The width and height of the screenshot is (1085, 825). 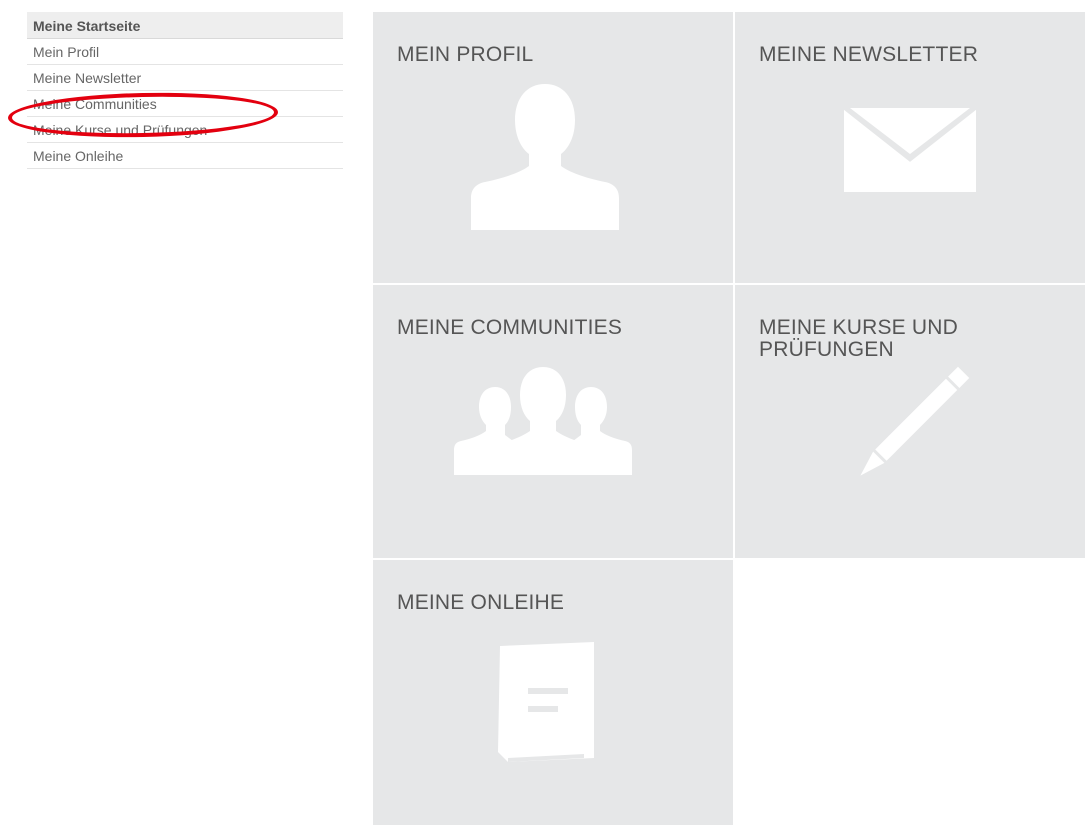 I want to click on tile-title: MEINE ONLEIHE, so click(x=481, y=602).